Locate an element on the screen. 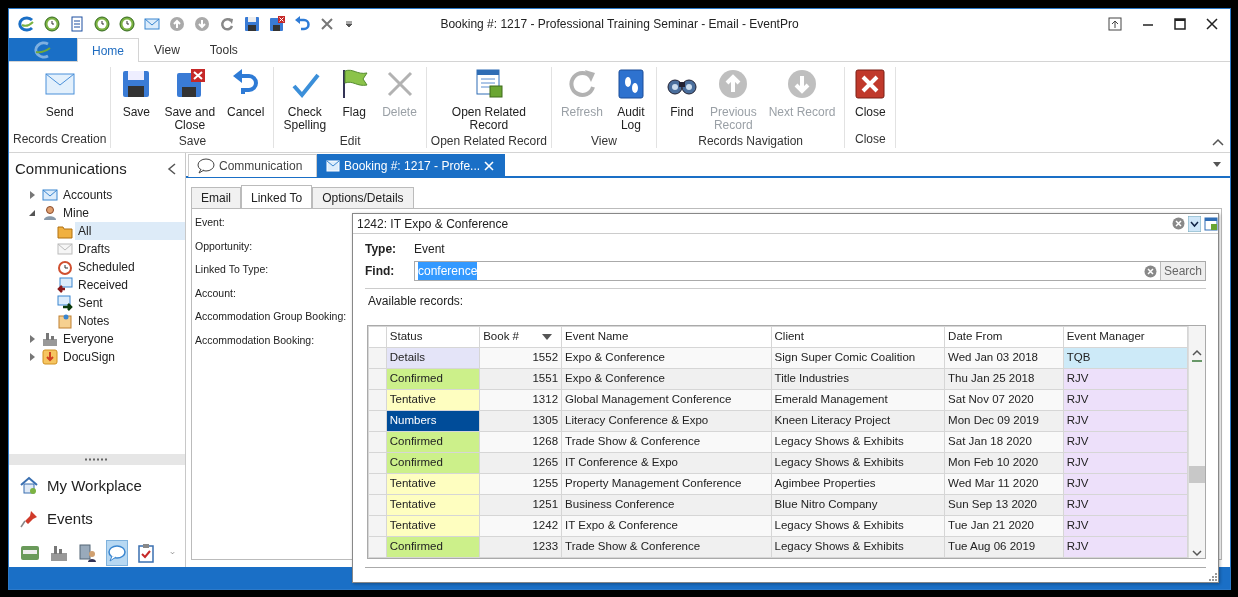  vertical-scrollbar is located at coordinates (1196, 442).